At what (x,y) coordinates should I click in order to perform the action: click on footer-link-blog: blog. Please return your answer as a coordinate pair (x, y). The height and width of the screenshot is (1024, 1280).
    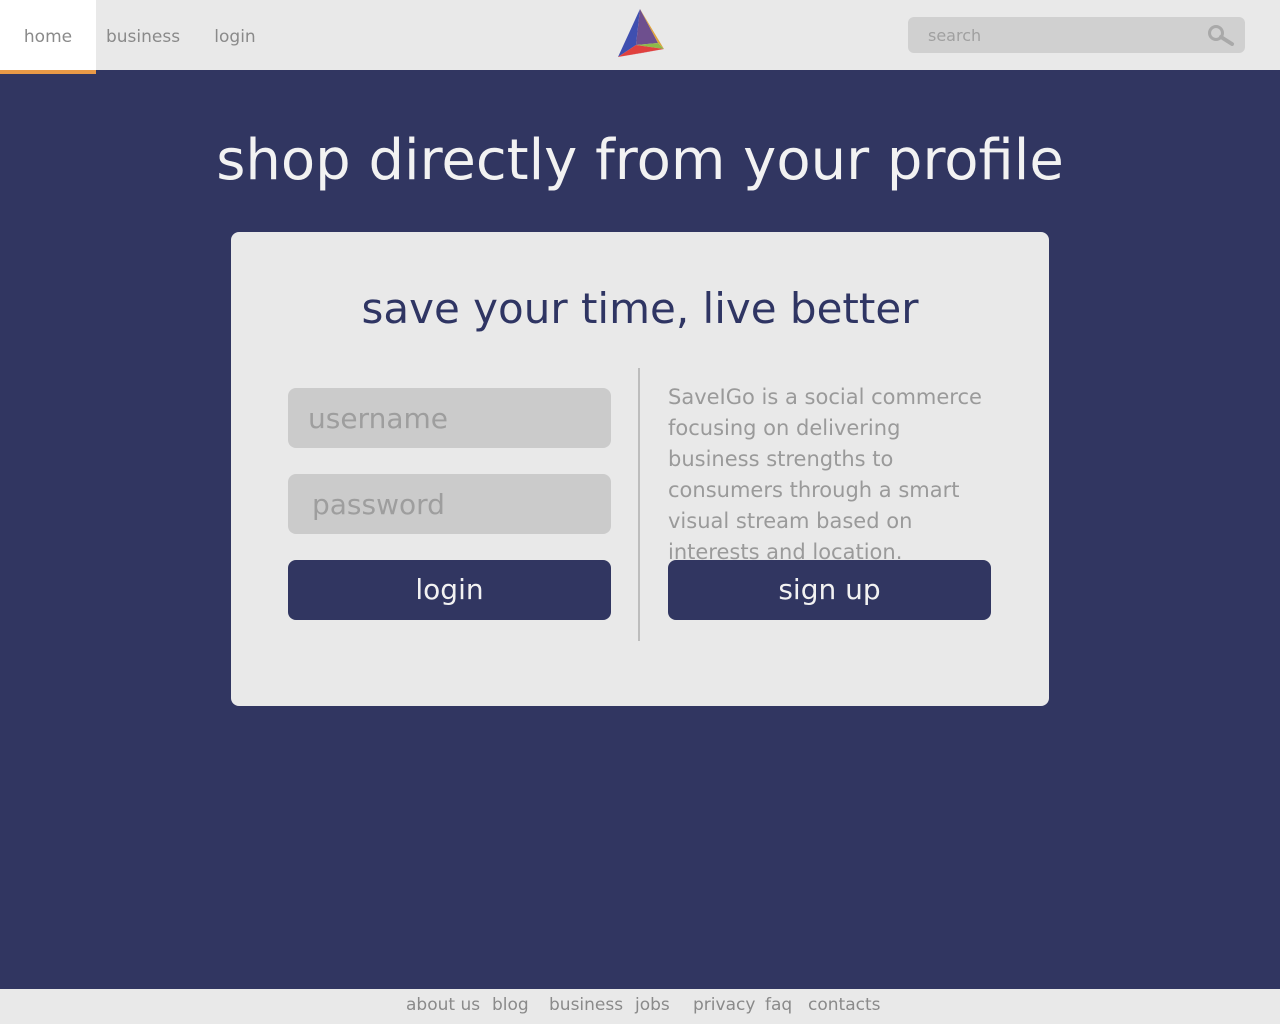
    Looking at the image, I should click on (510, 1005).